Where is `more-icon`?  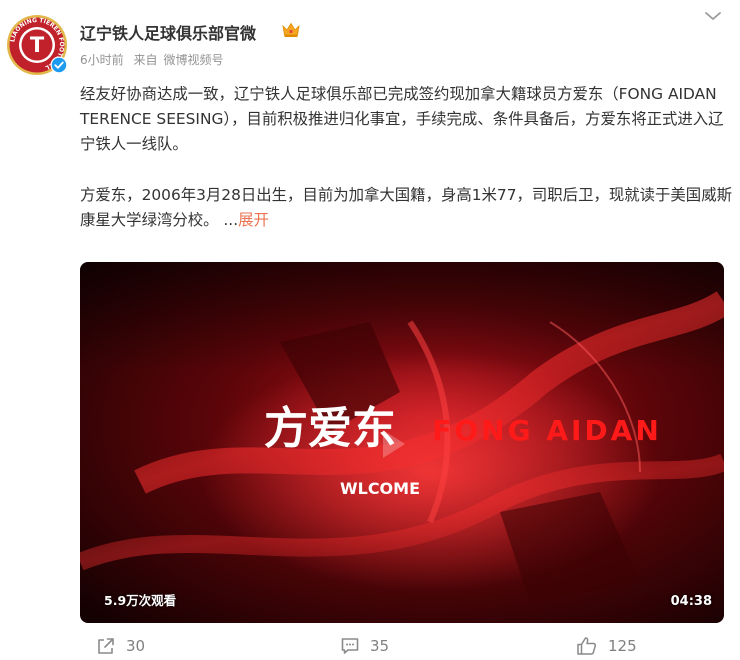
more-icon is located at coordinates (713, 16).